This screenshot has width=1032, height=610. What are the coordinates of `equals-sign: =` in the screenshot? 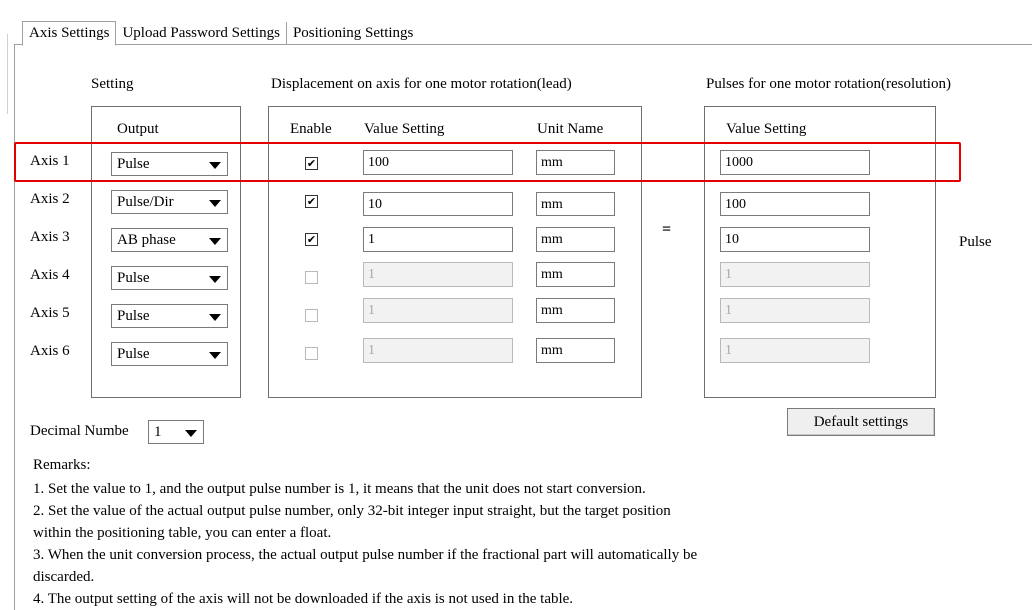 It's located at (667, 229).